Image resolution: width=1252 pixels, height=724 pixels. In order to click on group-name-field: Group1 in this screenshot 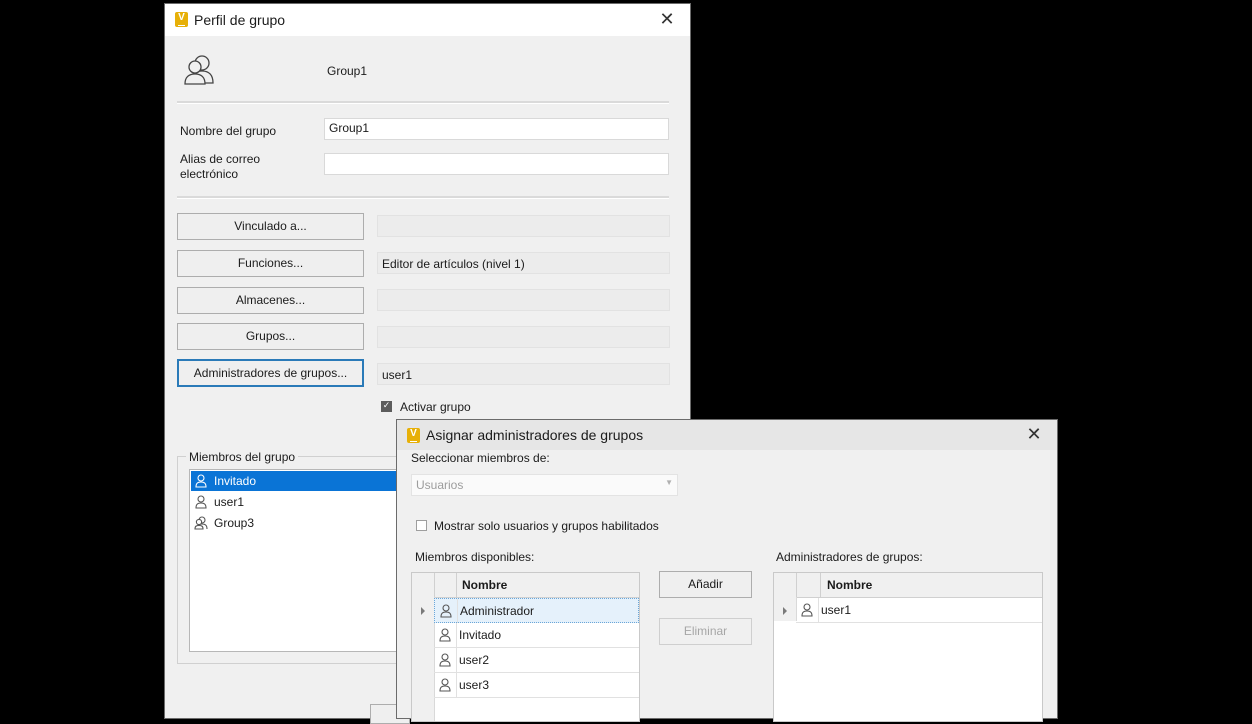, I will do `click(496, 129)`.